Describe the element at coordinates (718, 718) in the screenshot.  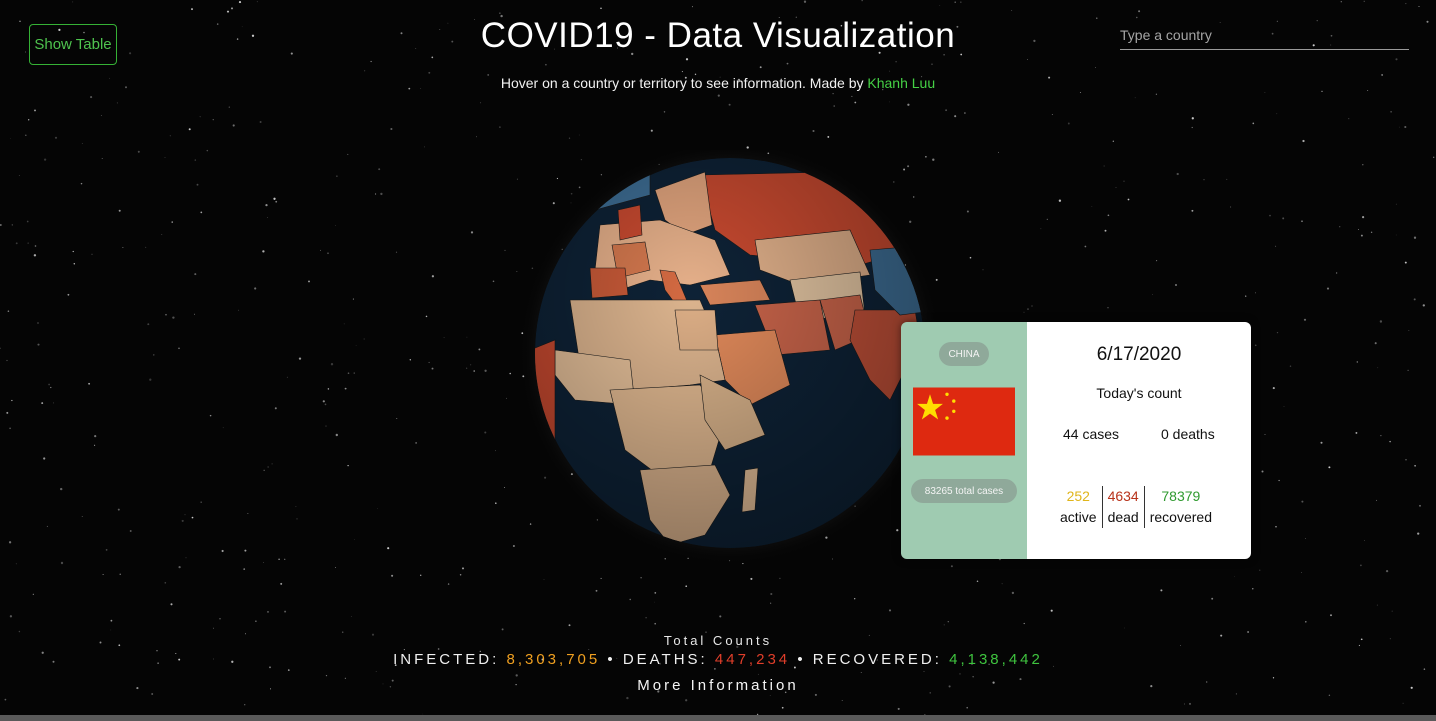
I see `bottom-scrollbar` at that location.